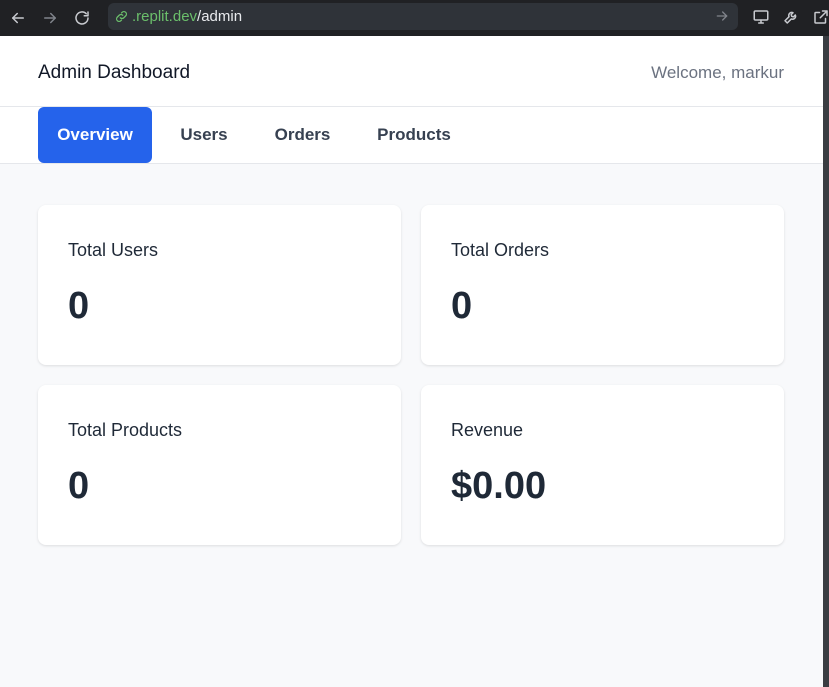 The image size is (829, 687). I want to click on stat-card-total-orders: Total Orders 0, so click(602, 285).